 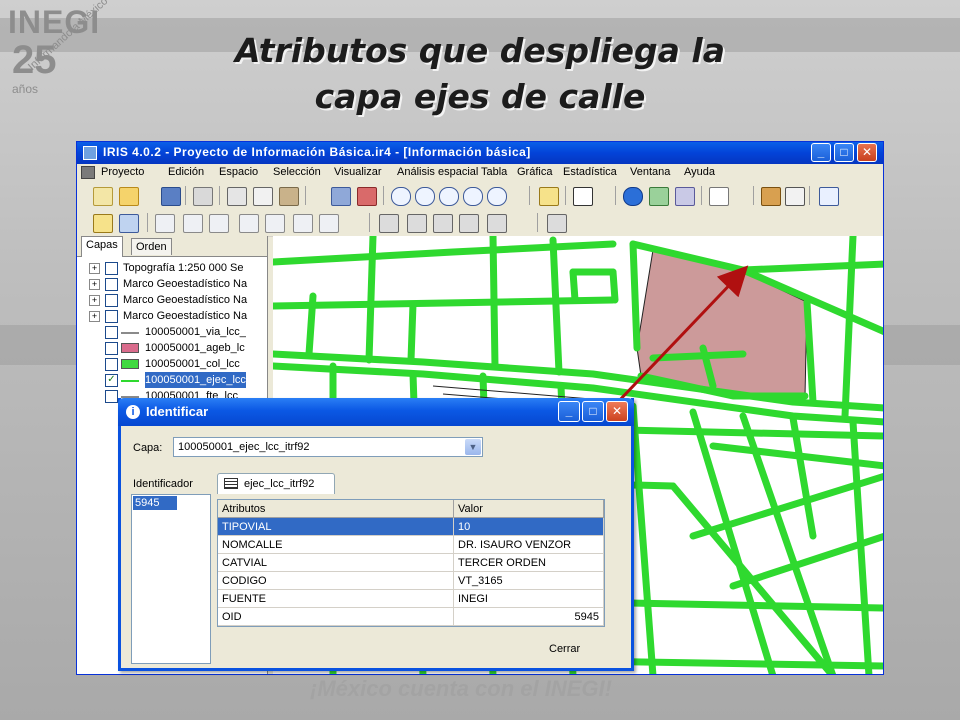 What do you see at coordinates (443, 223) in the screenshot?
I see `grid-3-icon` at bounding box center [443, 223].